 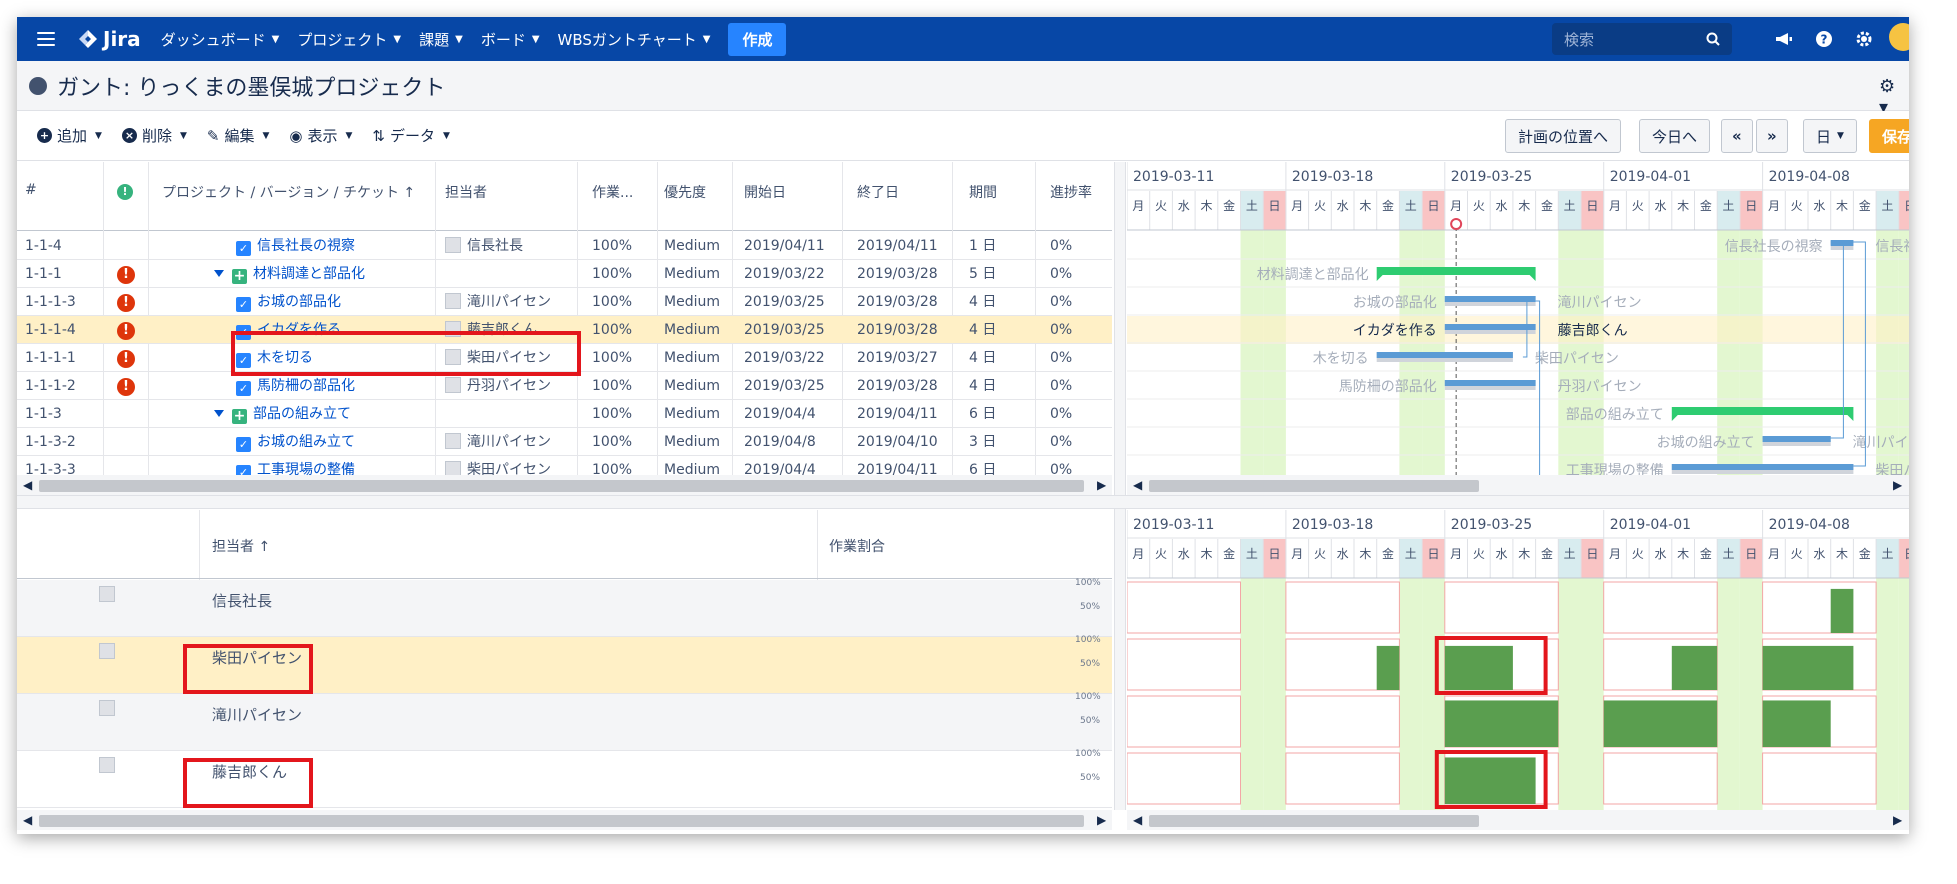 What do you see at coordinates (857, 546) in the screenshot?
I see `res-col-header-work-ratio: 作業割合` at bounding box center [857, 546].